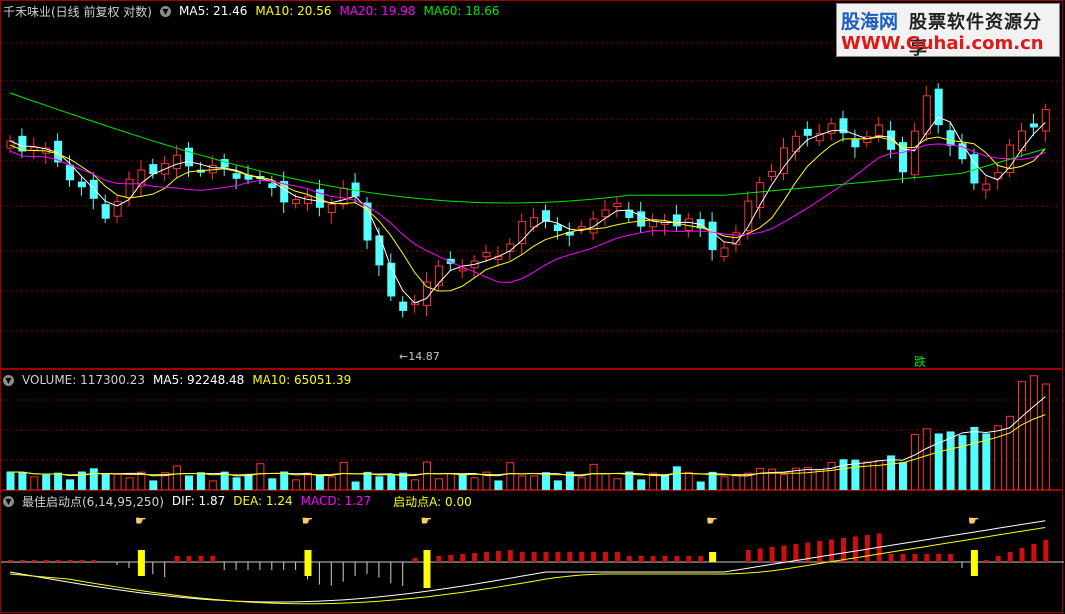  I want to click on dif-value: DIF: 1.87, so click(198, 501).